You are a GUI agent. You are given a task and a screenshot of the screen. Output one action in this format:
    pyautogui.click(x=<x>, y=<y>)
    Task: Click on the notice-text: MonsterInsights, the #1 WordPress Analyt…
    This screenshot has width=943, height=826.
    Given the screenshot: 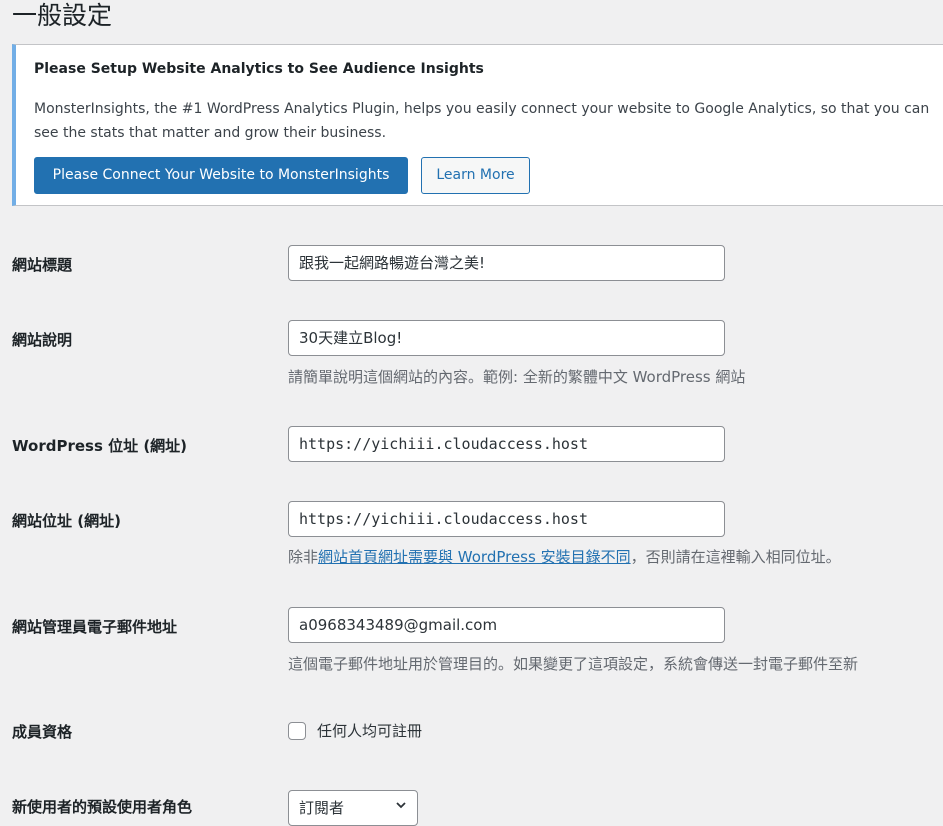 What is the action you would take?
    pyautogui.click(x=482, y=121)
    